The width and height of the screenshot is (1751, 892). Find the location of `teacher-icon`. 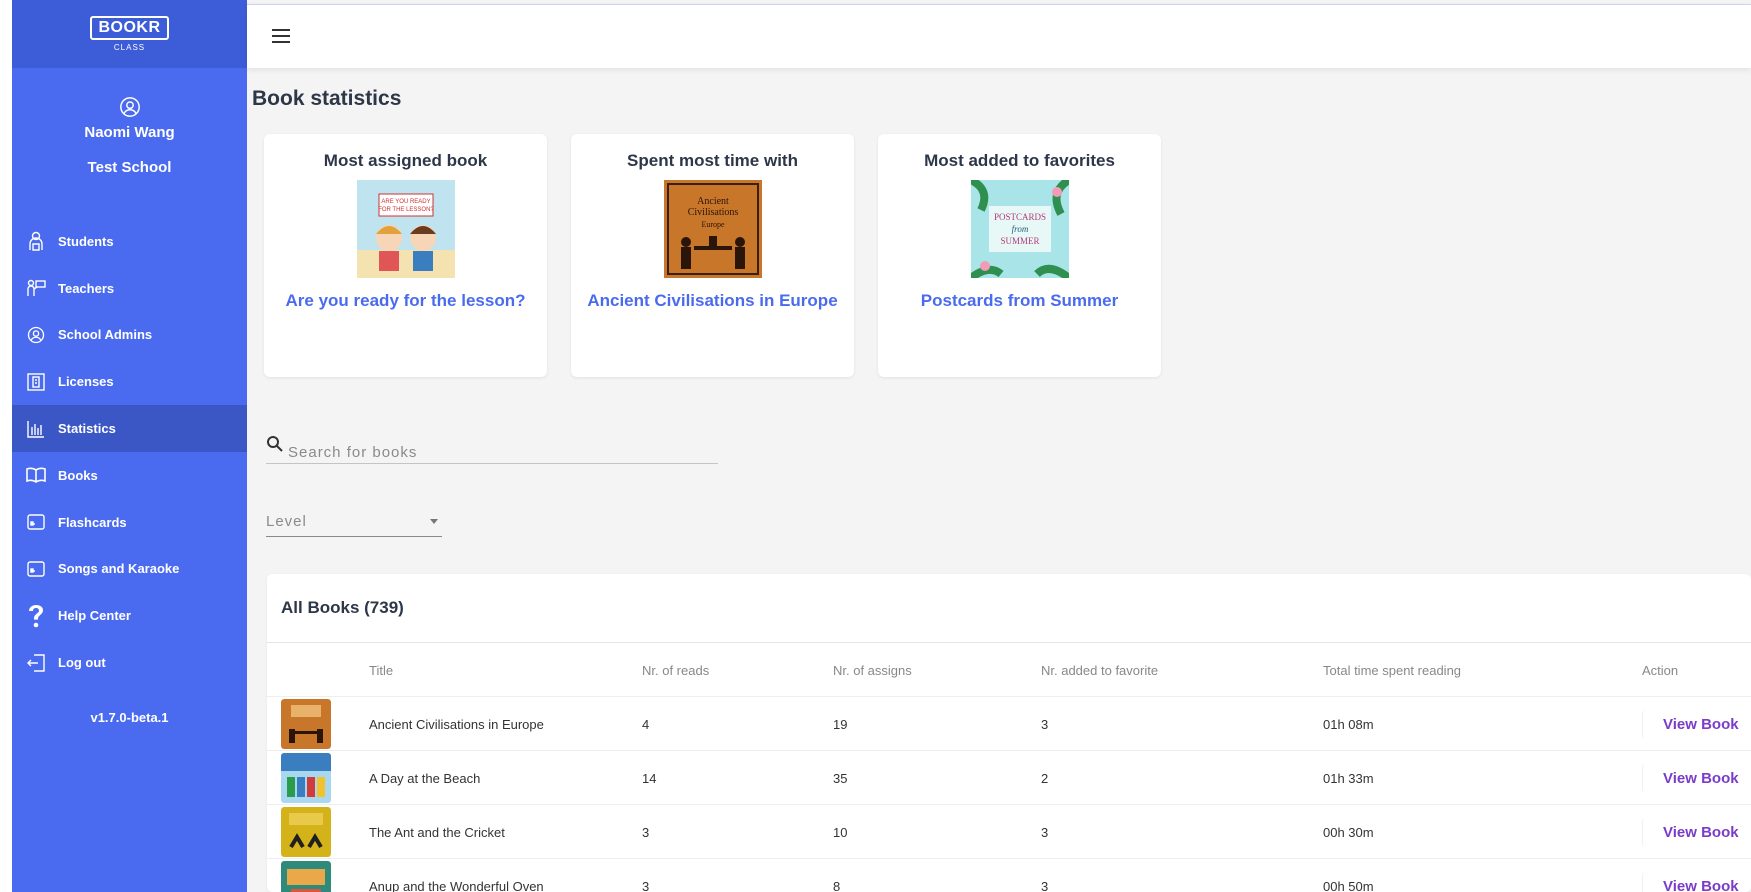

teacher-icon is located at coordinates (36, 288).